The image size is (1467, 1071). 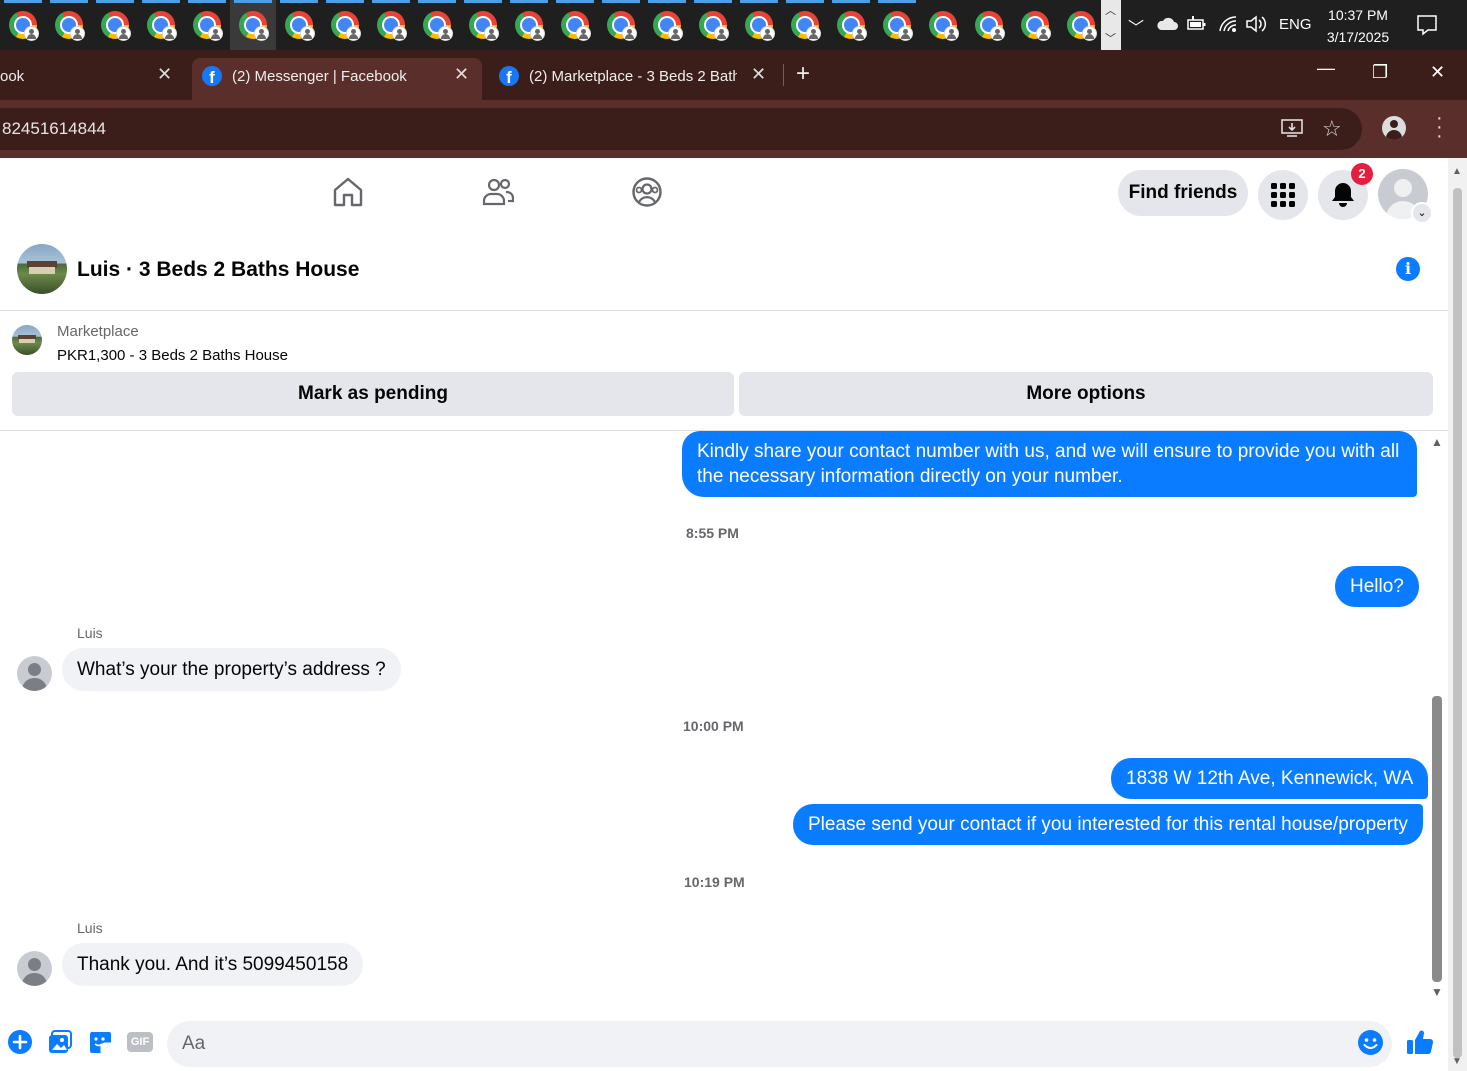 I want to click on thread-scrollbar: ▲ ▼, so click(x=1437, y=716).